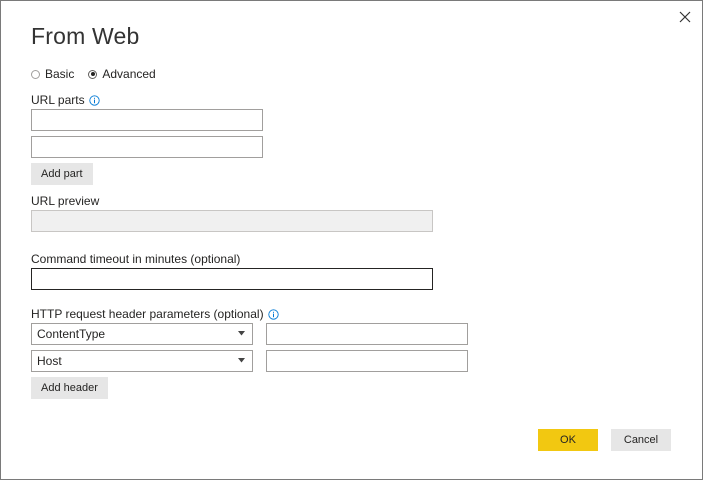  Describe the element at coordinates (129, 74) in the screenshot. I see `radio-advanced-label: Advanced` at that location.